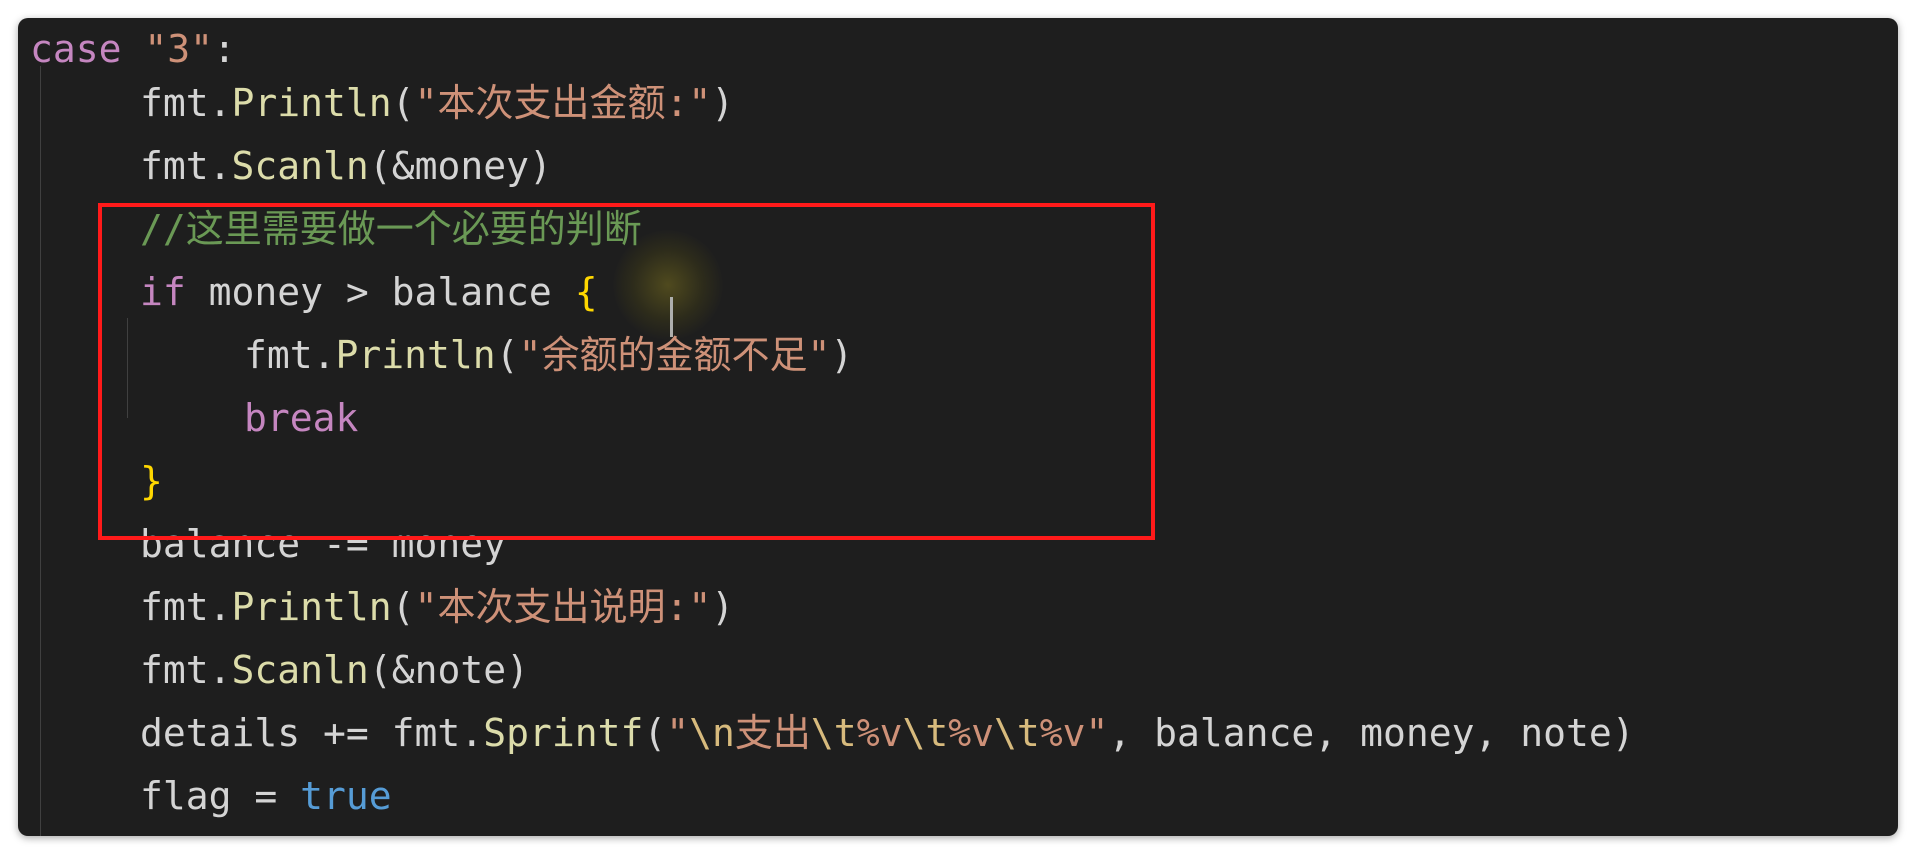  I want to click on argument: &note, so click(449, 670).